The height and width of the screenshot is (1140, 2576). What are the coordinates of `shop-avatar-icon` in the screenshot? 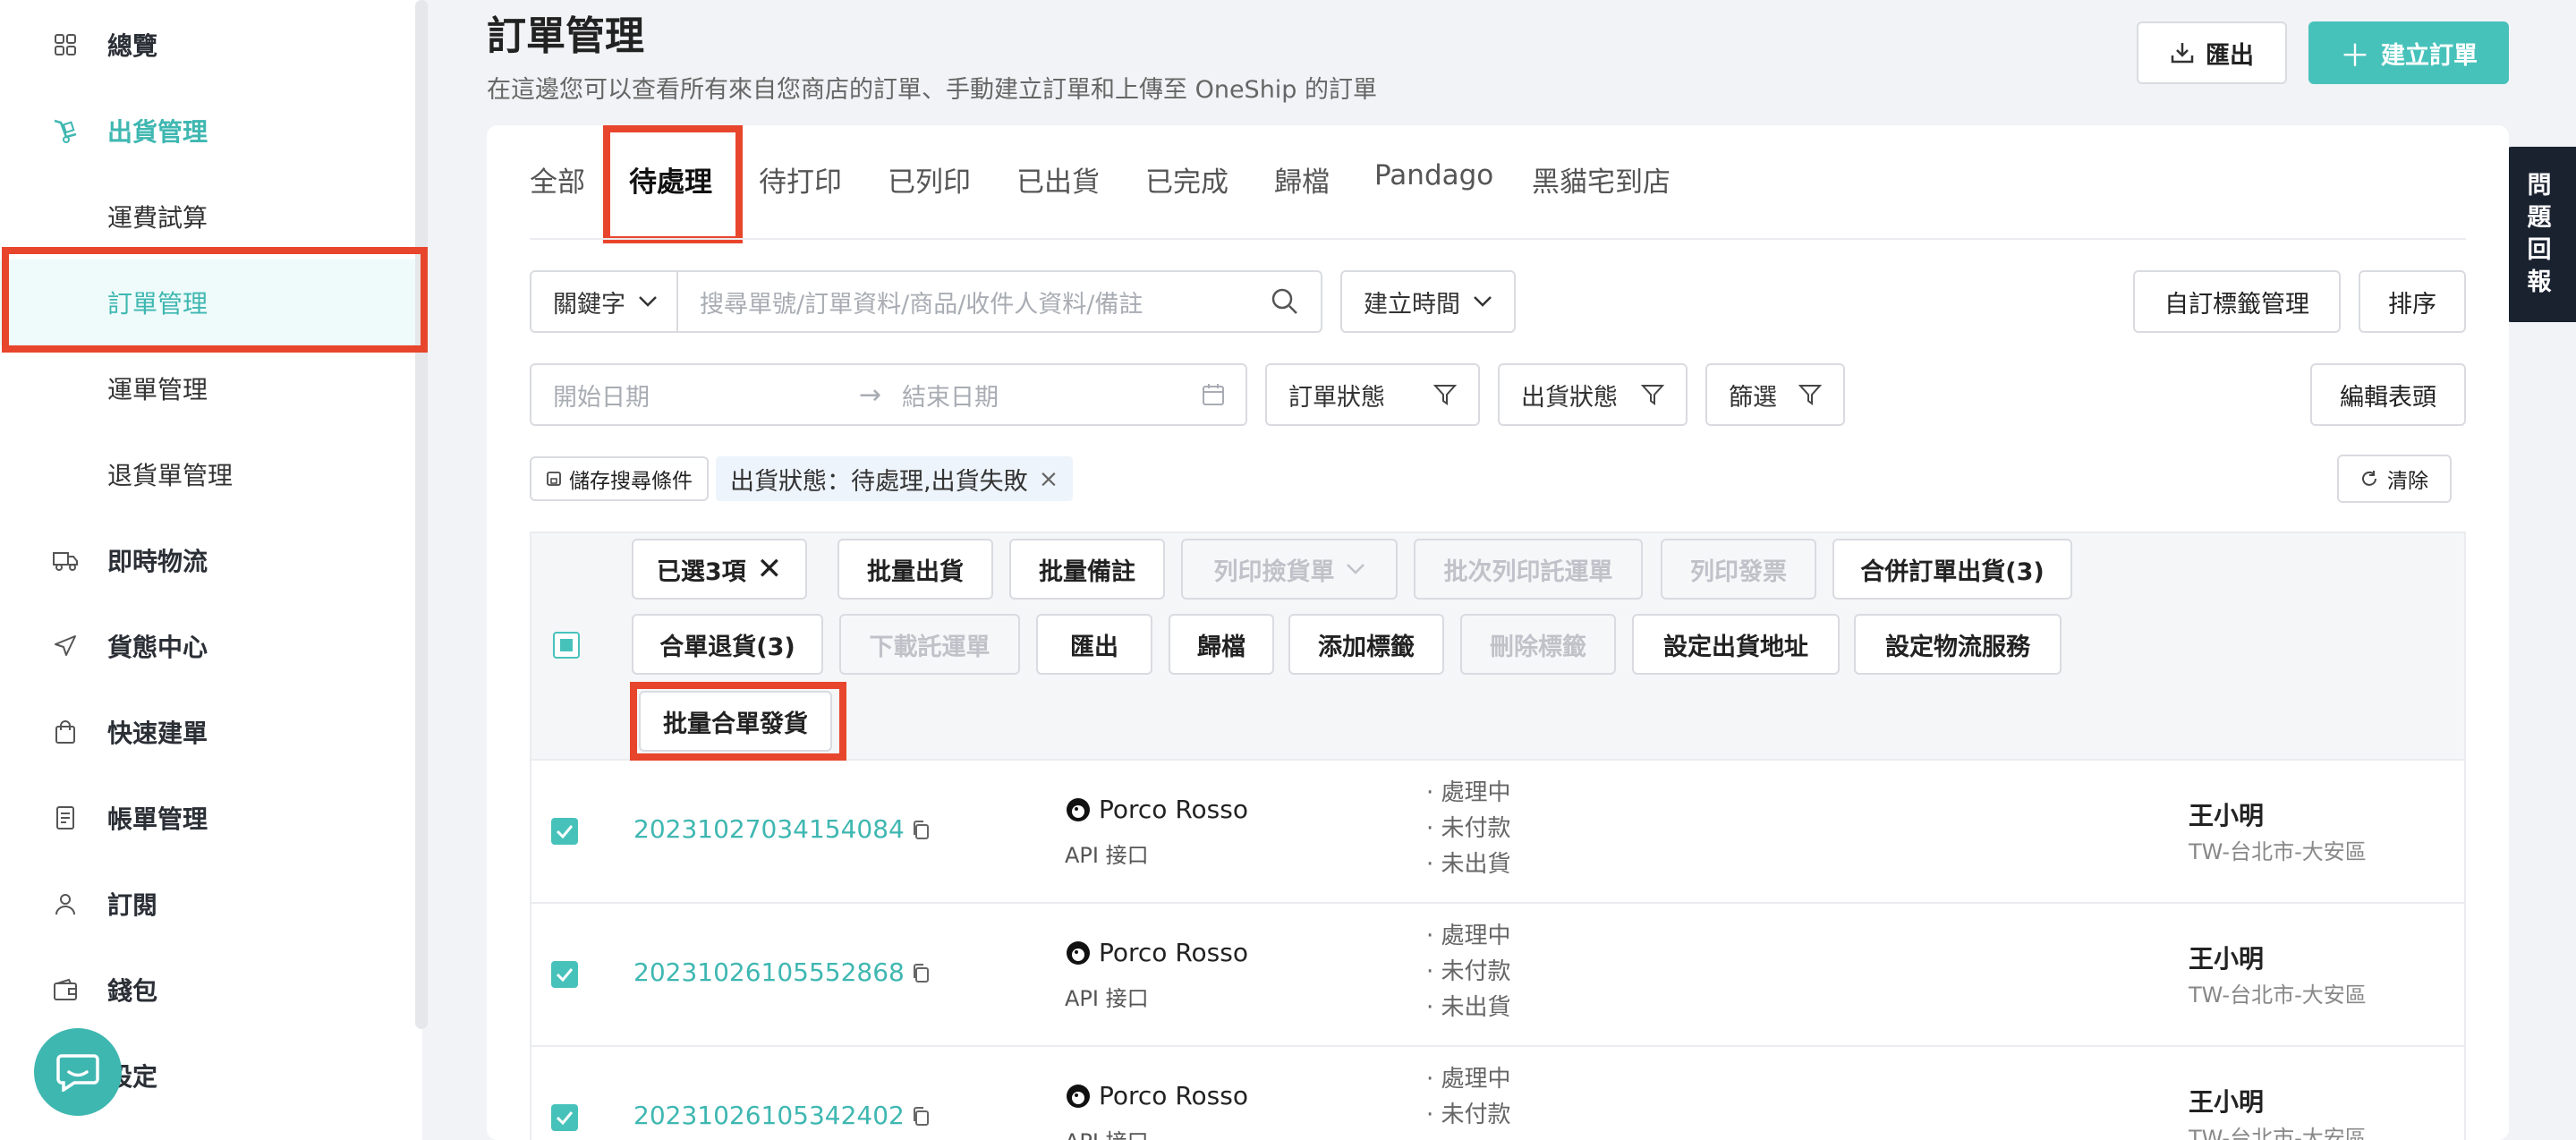 It's located at (1078, 953).